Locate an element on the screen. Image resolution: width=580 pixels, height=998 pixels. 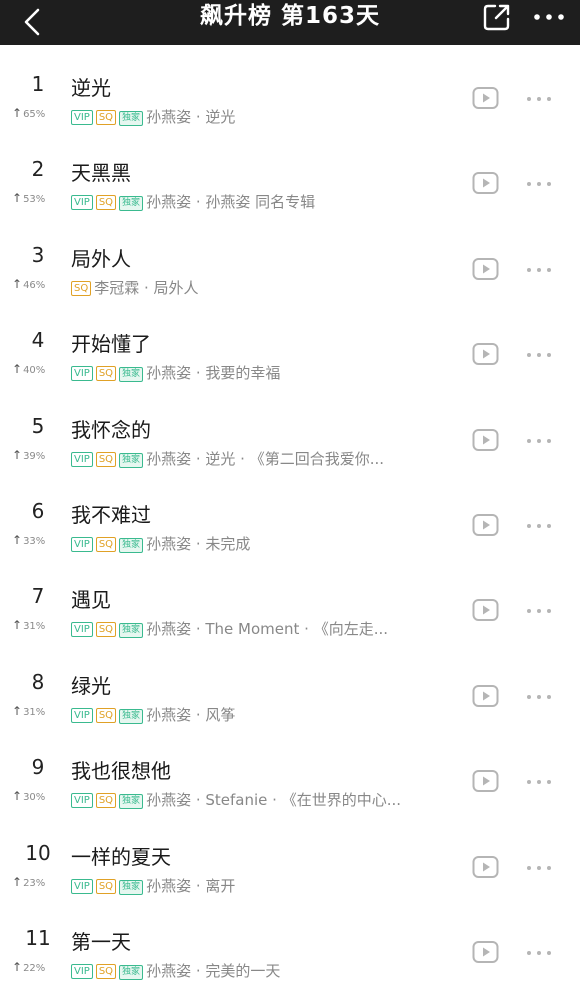
trend-indicator: ↑65% is located at coordinates (37, 113).